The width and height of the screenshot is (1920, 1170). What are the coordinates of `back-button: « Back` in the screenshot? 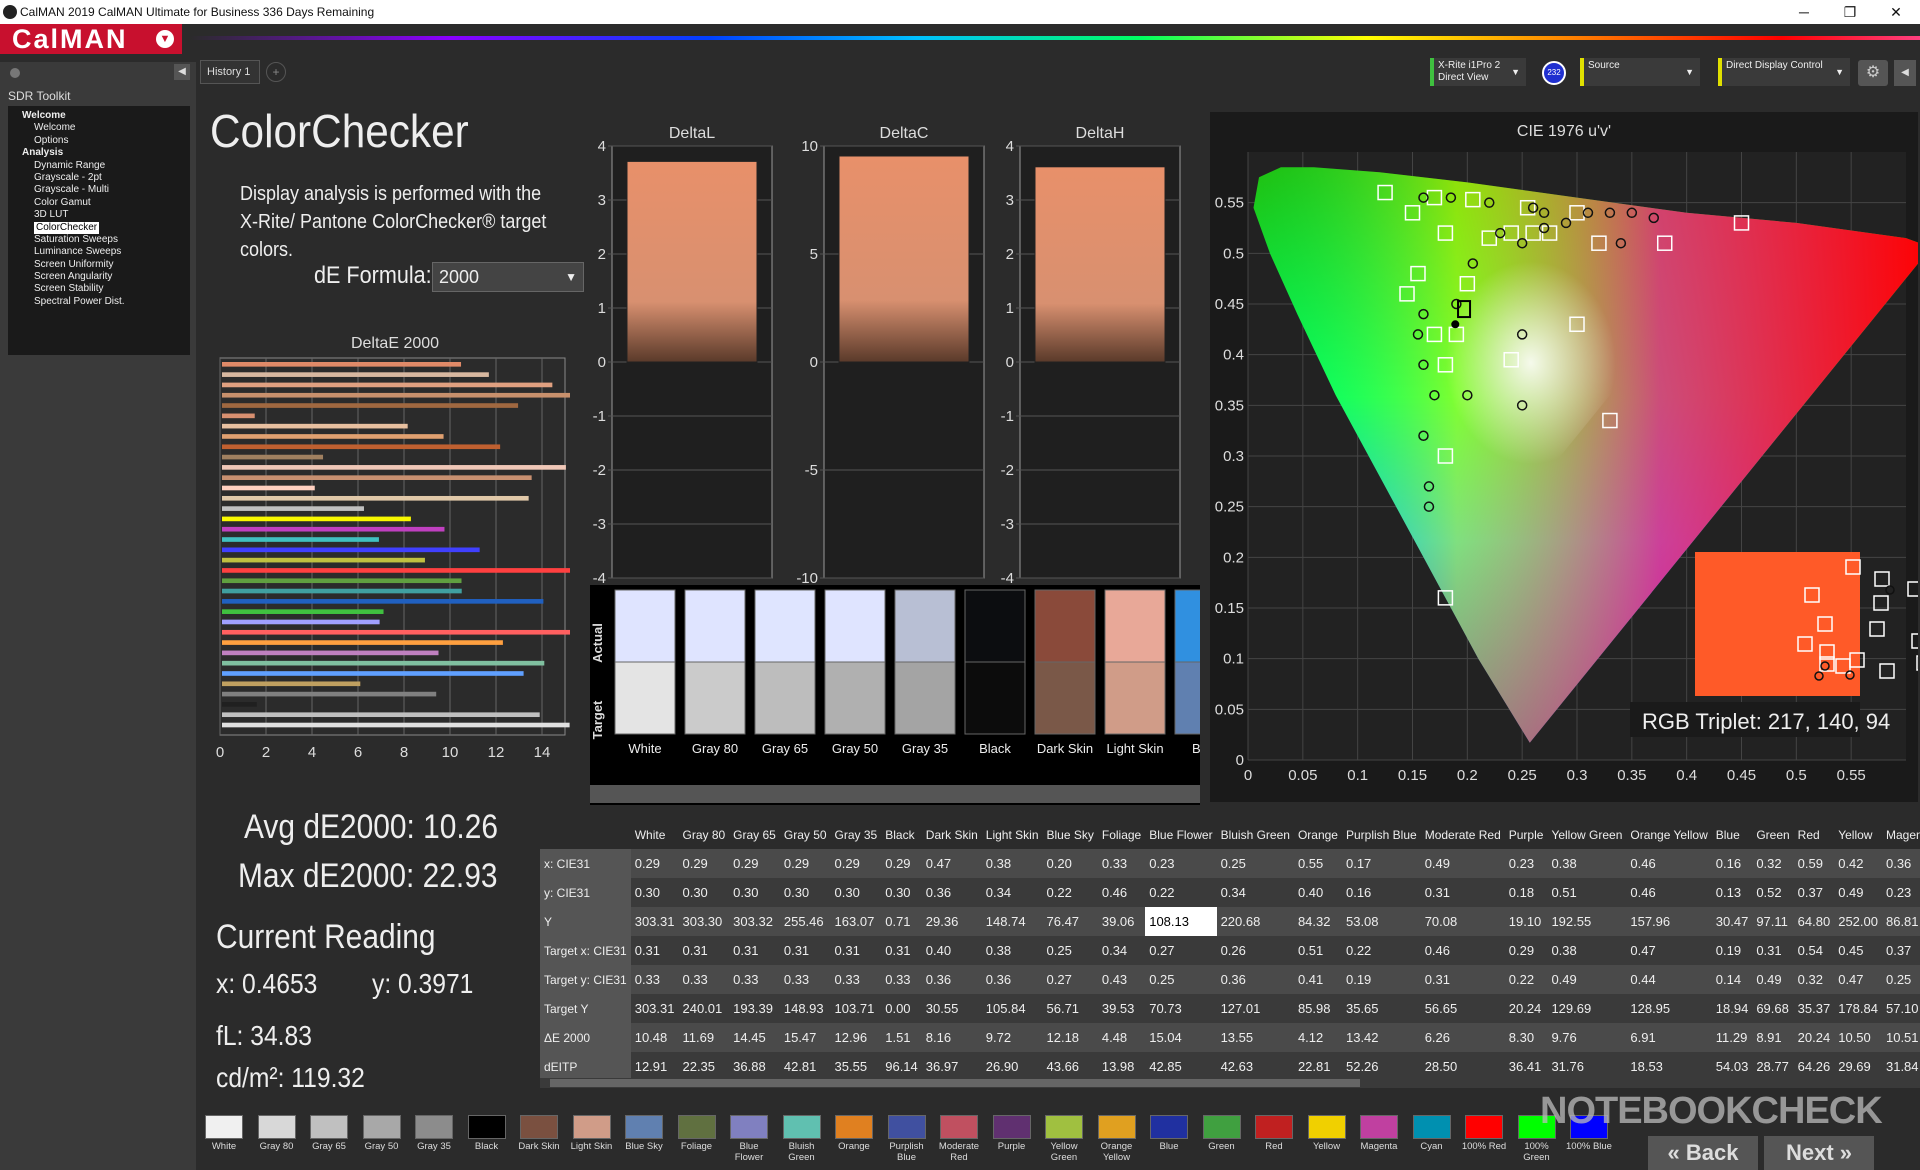 It's located at (1703, 1153).